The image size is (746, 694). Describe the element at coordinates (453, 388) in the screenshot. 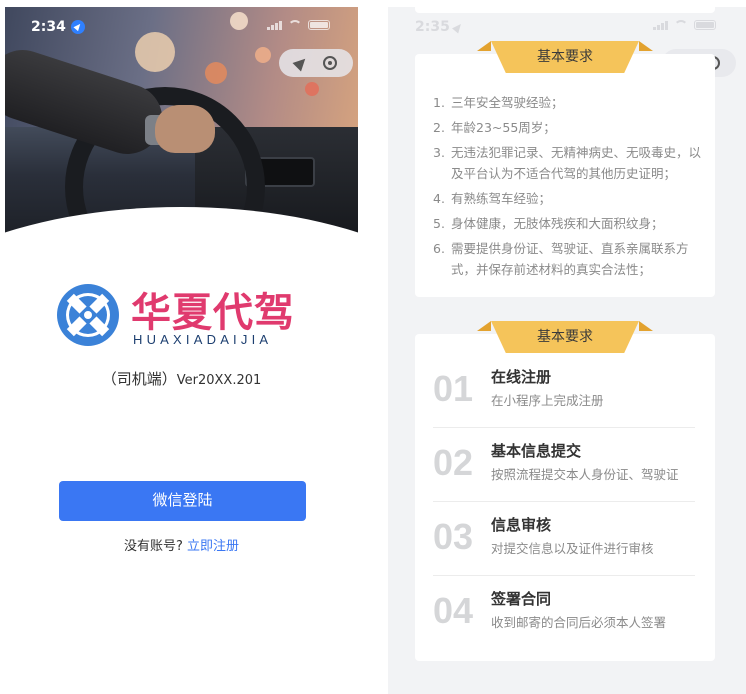

I see `step-number: 01` at that location.